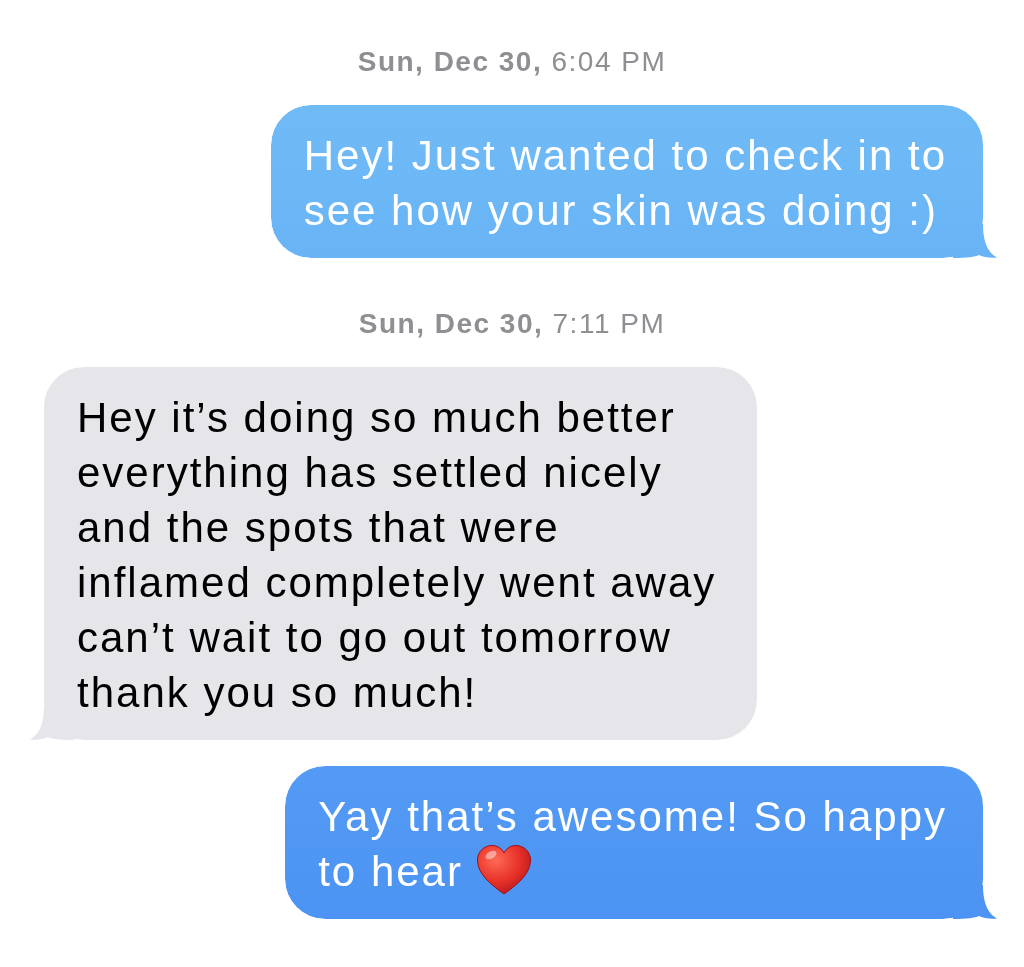  Describe the element at coordinates (625, 183) in the screenshot. I see `message-text: Hey! Just wanted to check in to see how your skin was doing :)` at that location.